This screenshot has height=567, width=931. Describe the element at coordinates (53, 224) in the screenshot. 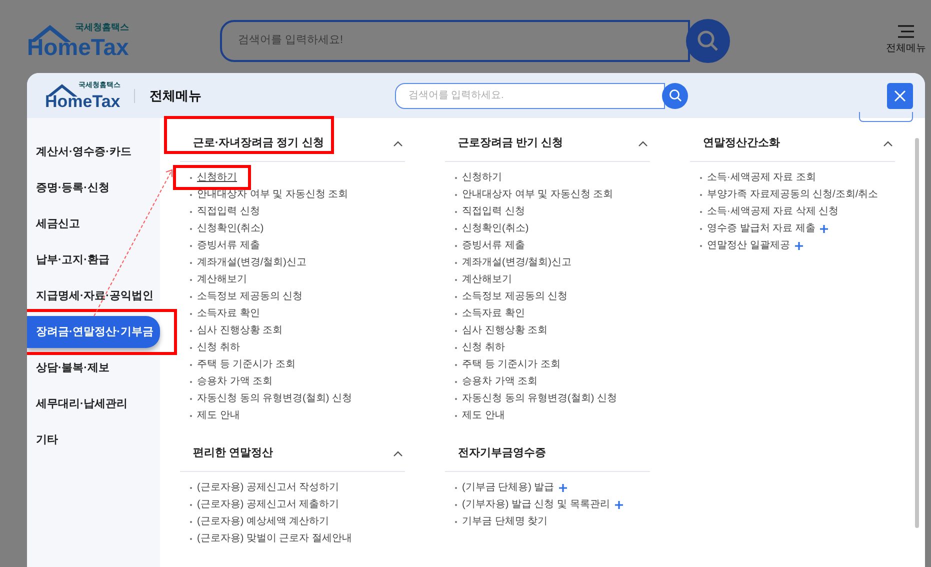

I see `sidebar-item: 세금신고` at that location.